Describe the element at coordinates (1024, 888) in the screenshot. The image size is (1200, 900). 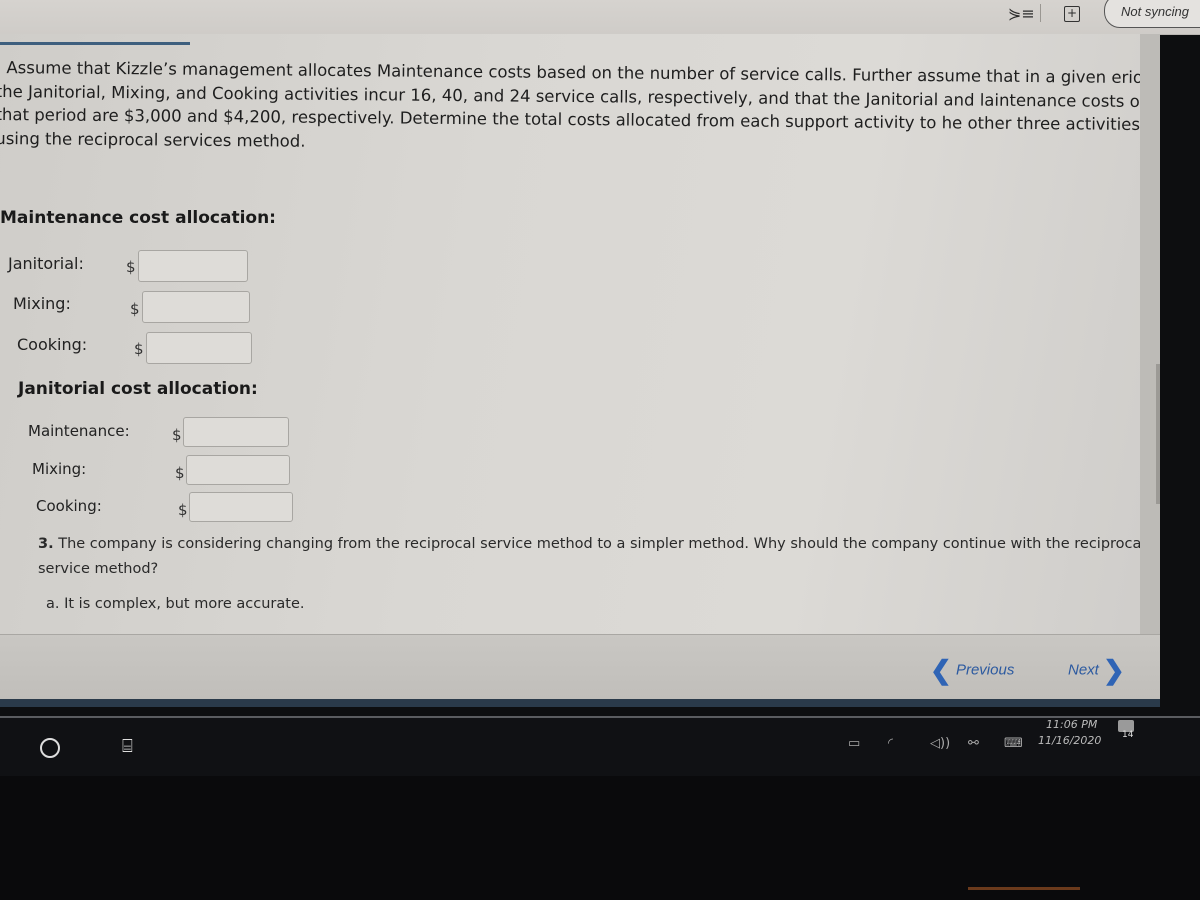
I see `reflection-glint` at that location.